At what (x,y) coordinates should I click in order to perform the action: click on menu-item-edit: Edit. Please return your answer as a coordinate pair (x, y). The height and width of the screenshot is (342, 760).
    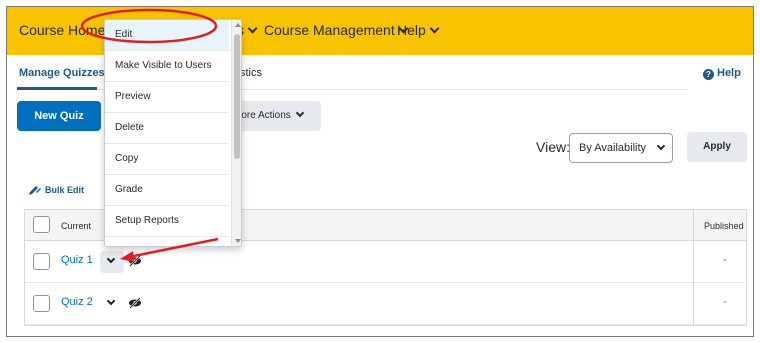
    Looking at the image, I should click on (167, 35).